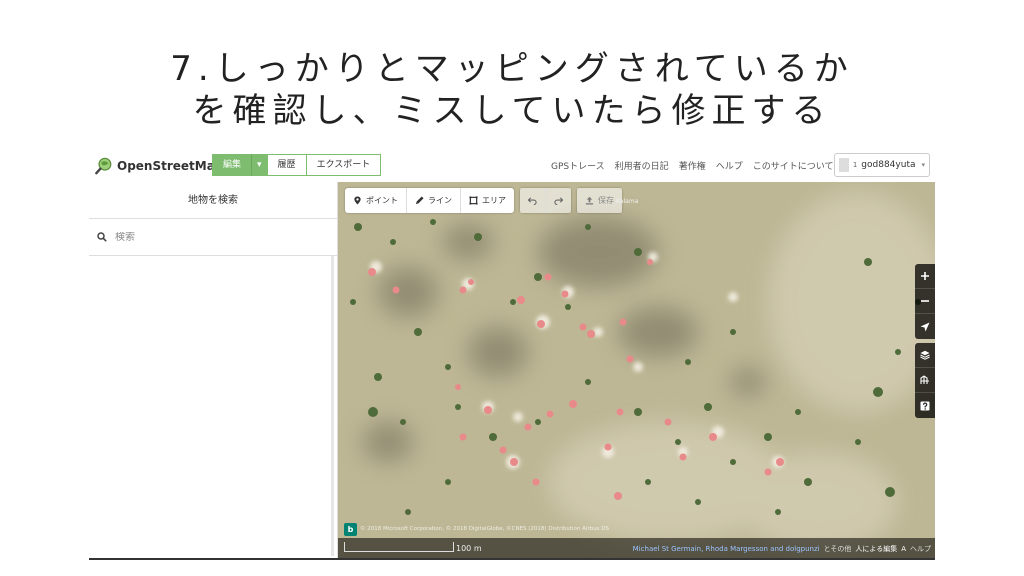  I want to click on secondary-nav: GPSトレース 利用者の日記 著作権 ヘルプ このサイトについて, so click(692, 165).